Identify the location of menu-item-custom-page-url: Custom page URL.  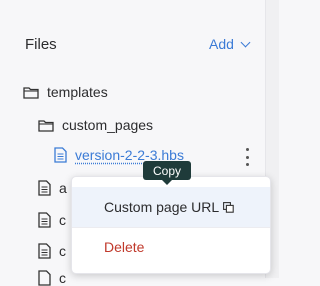
(171, 207).